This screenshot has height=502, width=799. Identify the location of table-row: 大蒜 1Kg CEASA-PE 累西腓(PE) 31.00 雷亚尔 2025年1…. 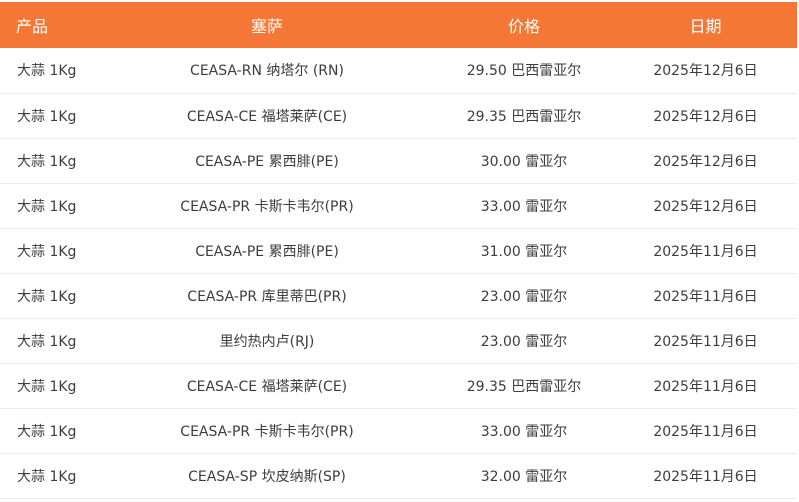
(398, 250).